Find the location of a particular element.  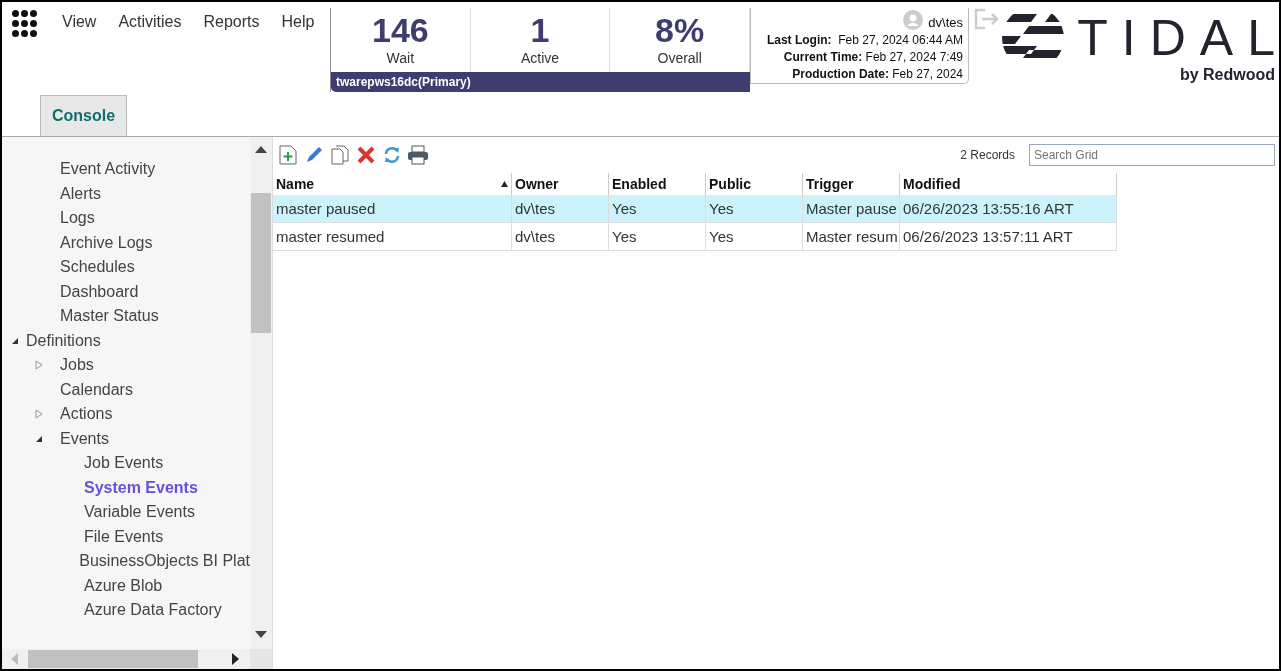

tree-item: Azure Data Factory is located at coordinates (153, 610).